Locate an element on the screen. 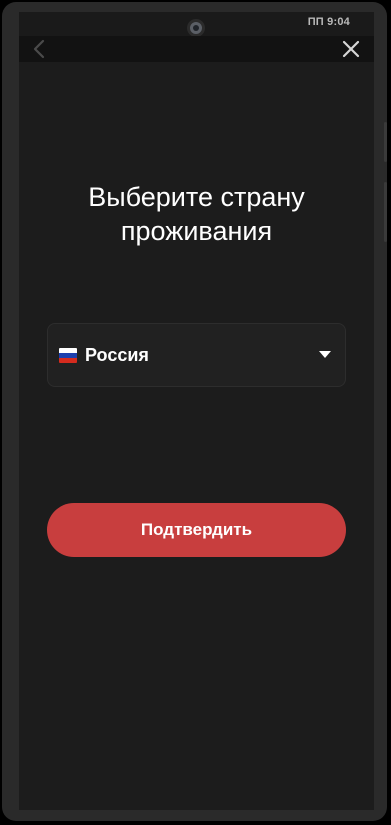  country-select-value: Россия is located at coordinates (117, 355).